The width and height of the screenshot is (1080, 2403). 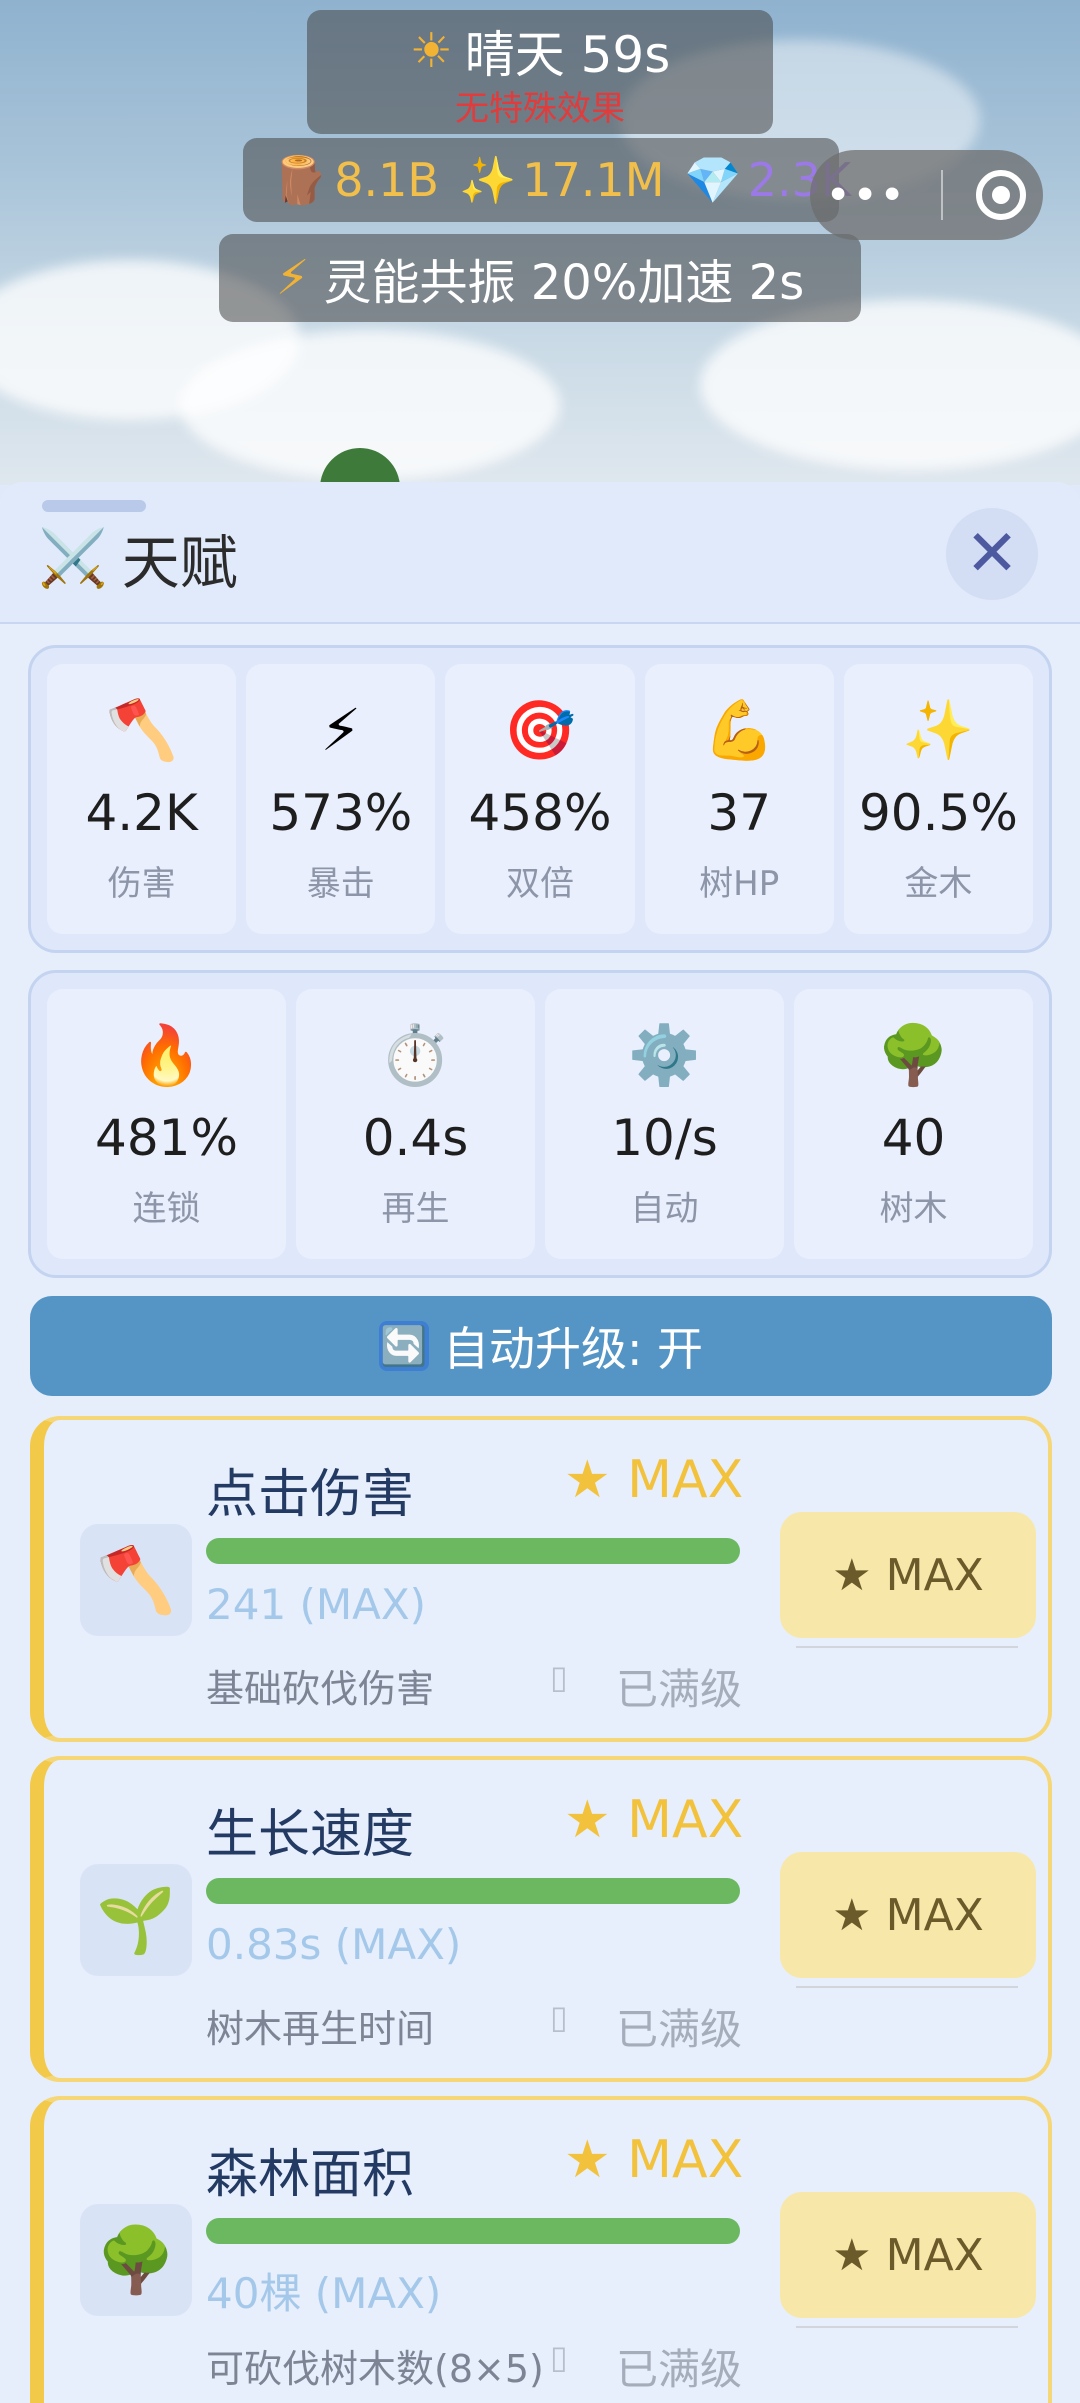 What do you see at coordinates (375, 2369) in the screenshot?
I see `upgrade-description: 可砍伐树木数(8×5)` at bounding box center [375, 2369].